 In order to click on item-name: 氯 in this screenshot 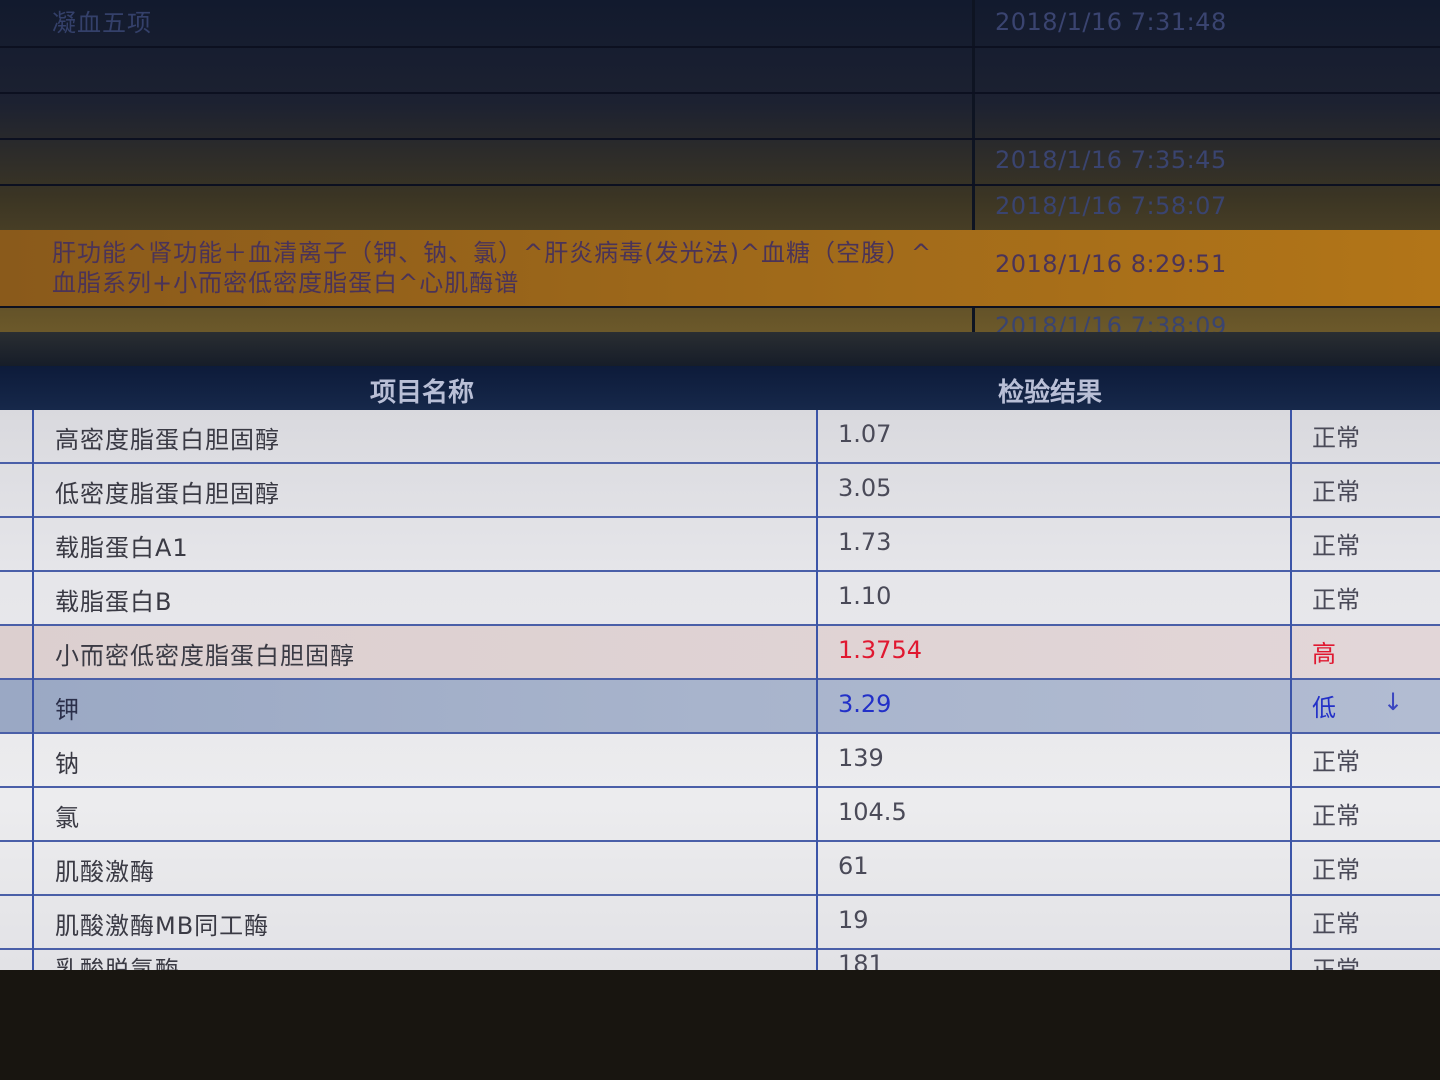, I will do `click(67, 818)`.